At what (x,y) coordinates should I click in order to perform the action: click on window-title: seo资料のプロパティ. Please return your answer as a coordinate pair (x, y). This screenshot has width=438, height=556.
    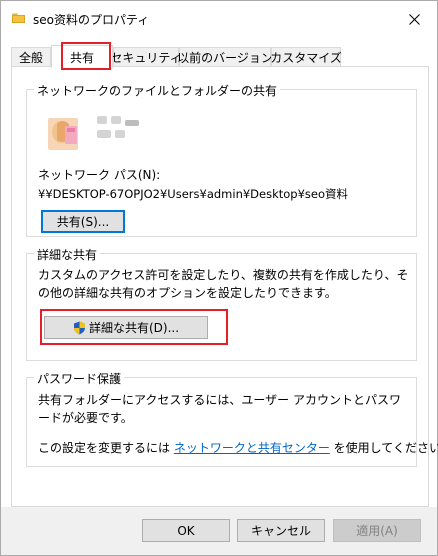
    Looking at the image, I should click on (91, 20).